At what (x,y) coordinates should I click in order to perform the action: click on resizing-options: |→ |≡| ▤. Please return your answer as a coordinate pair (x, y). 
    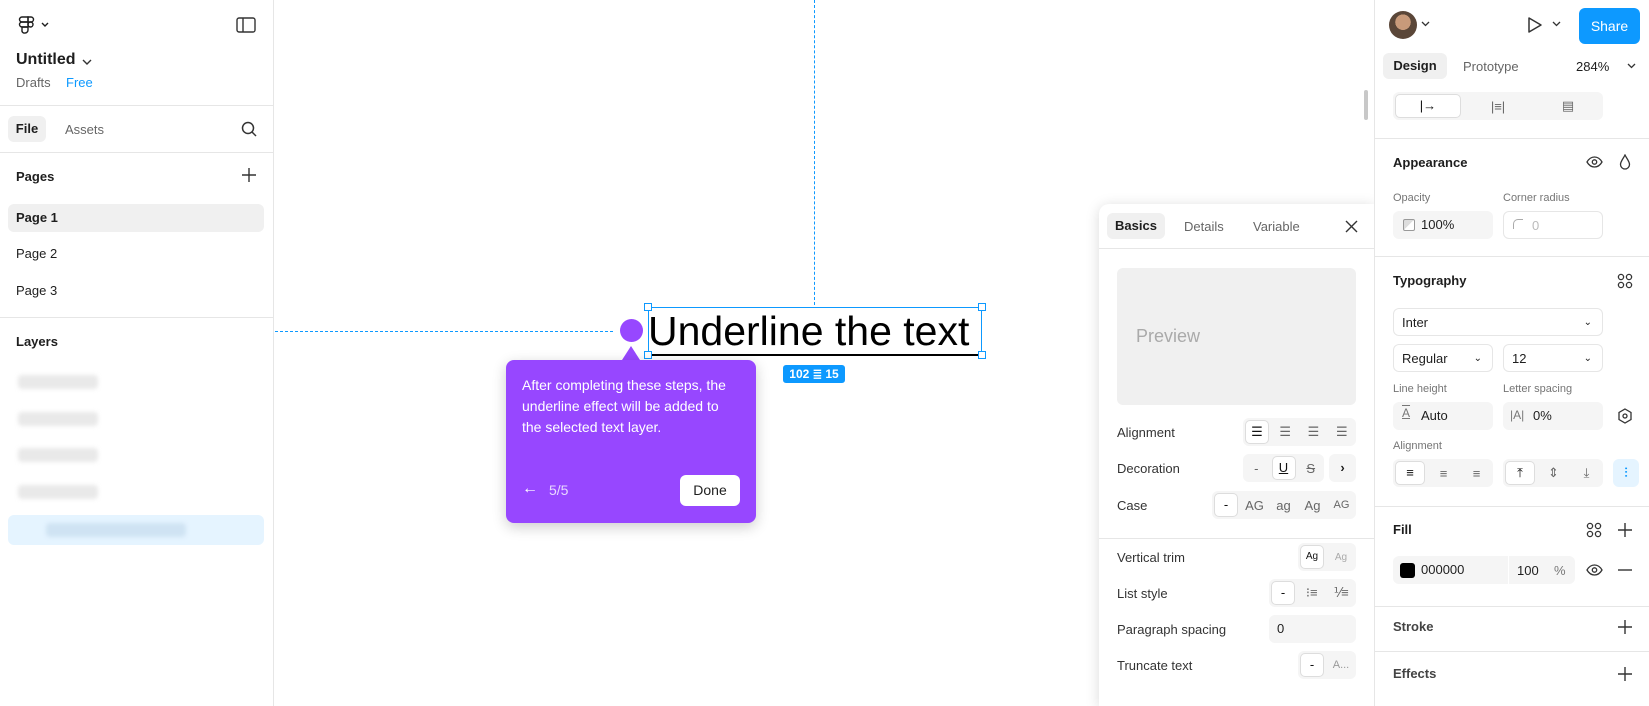
    Looking at the image, I should click on (1498, 106).